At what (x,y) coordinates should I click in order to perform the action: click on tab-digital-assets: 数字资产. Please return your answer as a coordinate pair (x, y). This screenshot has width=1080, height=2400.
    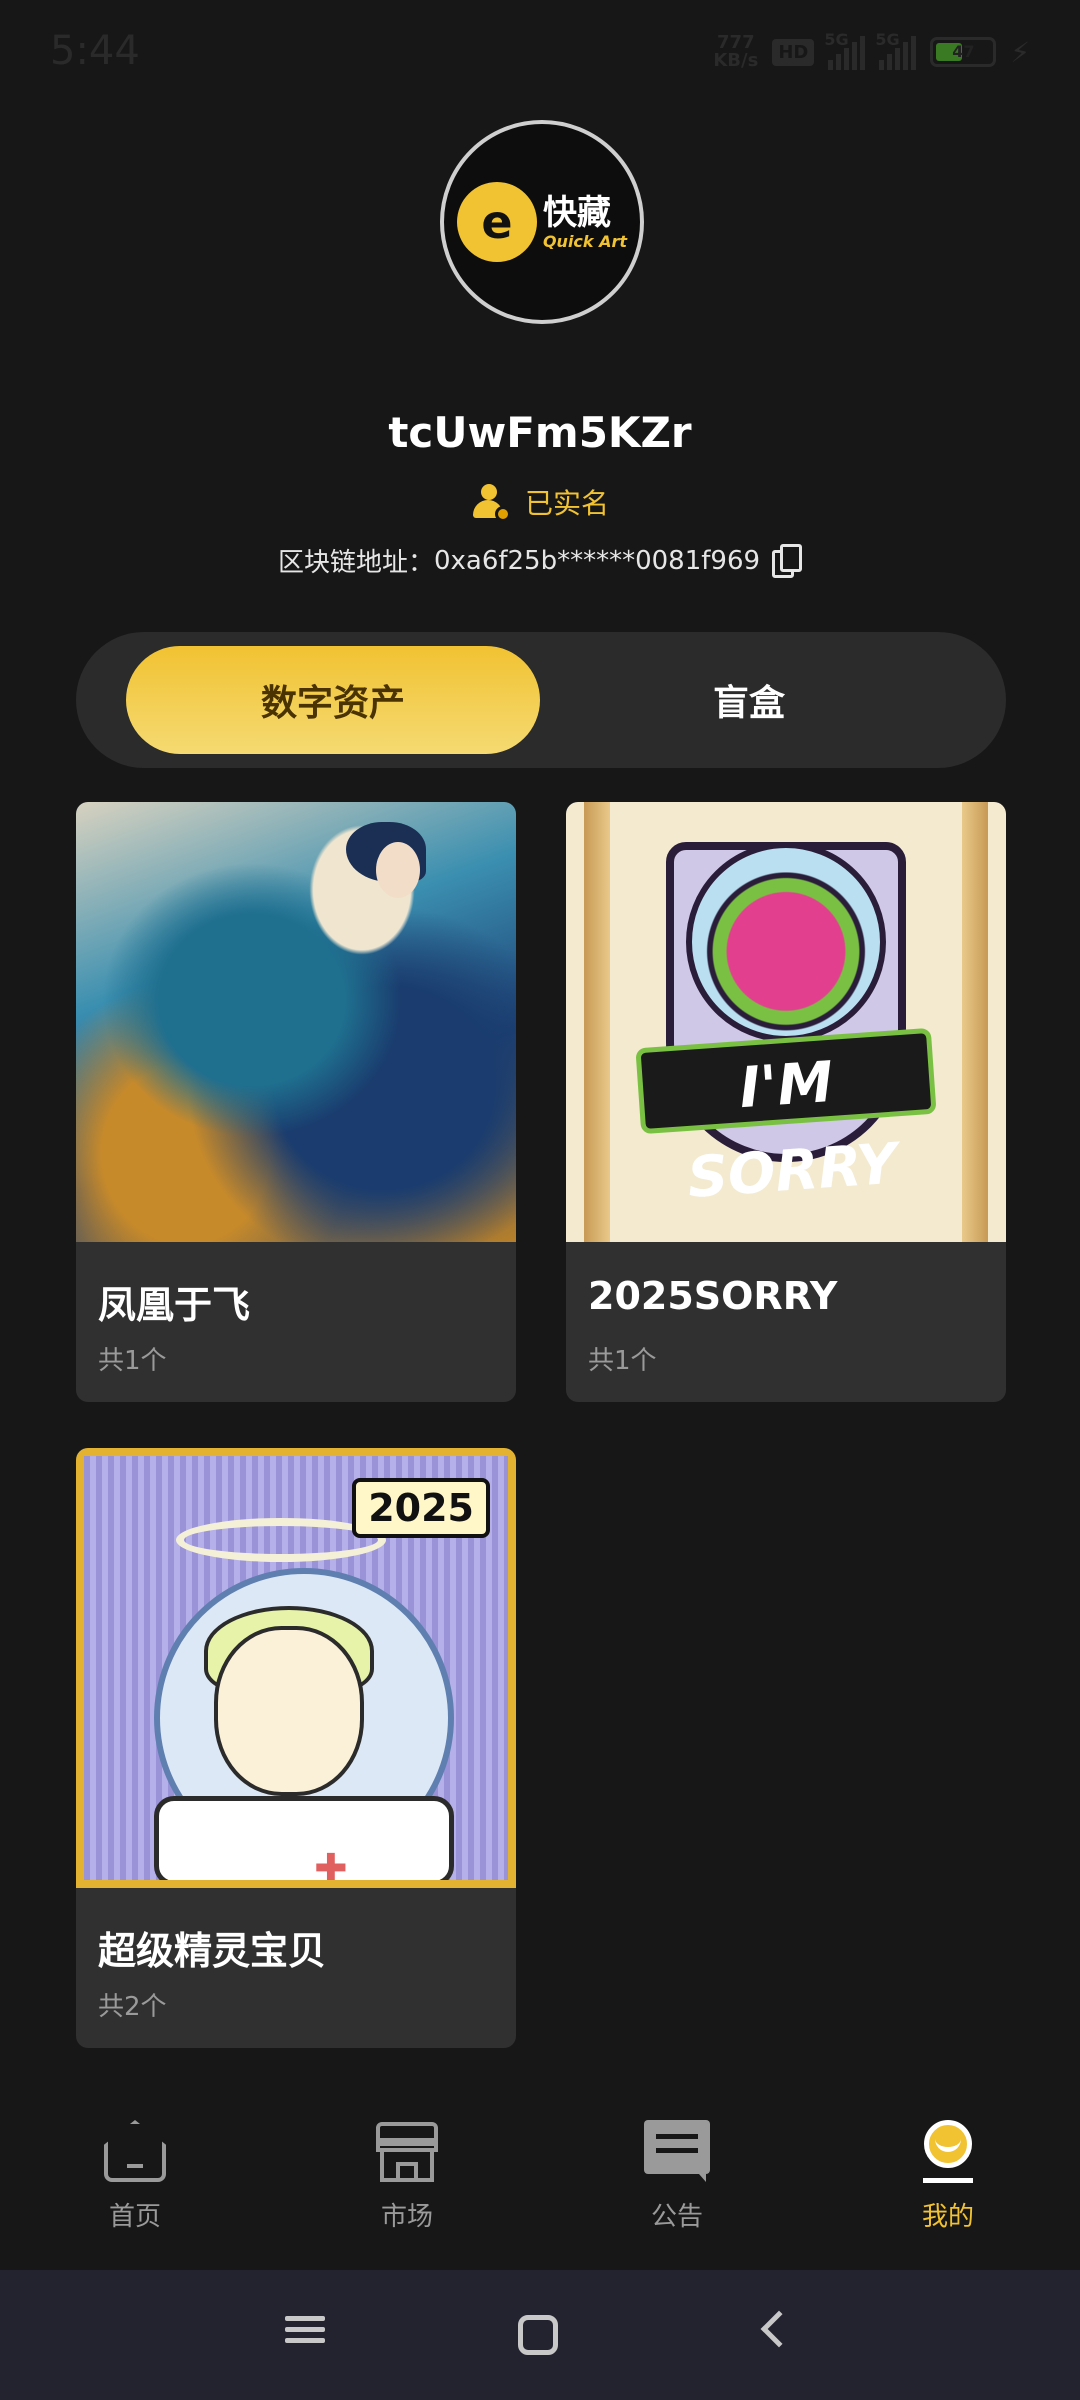
    Looking at the image, I should click on (333, 700).